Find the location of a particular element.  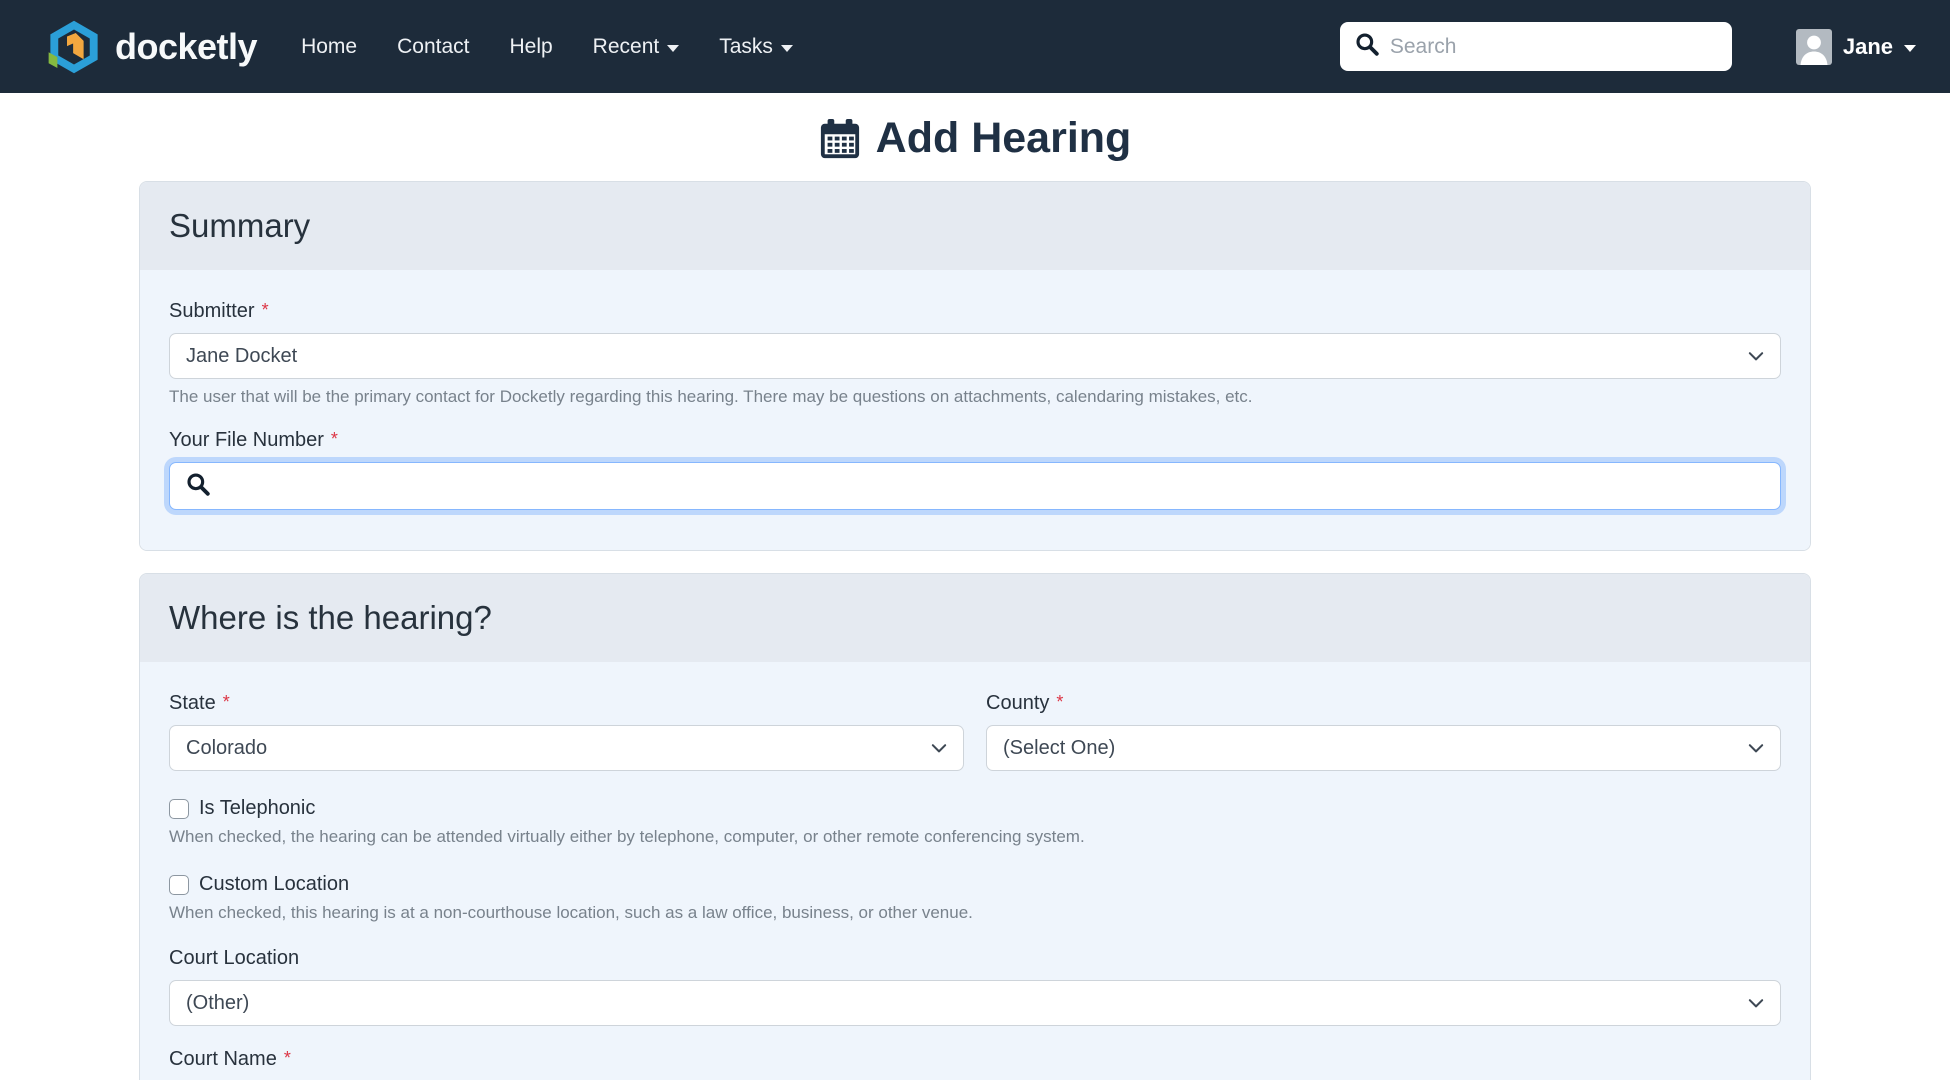

person-avatar-icon is located at coordinates (1813, 46).